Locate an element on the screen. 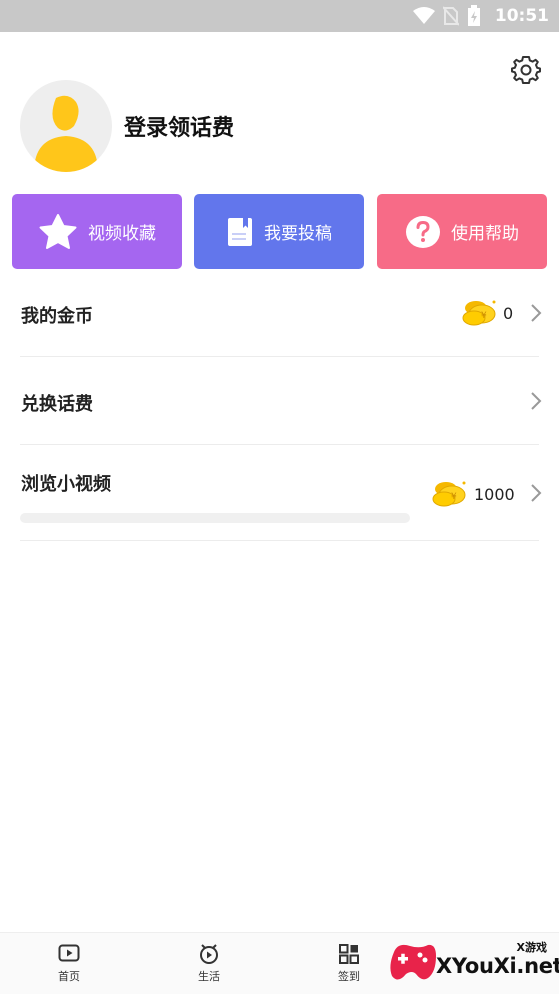 The width and height of the screenshot is (559, 994). nav-life: 生活 is located at coordinates (209, 963).